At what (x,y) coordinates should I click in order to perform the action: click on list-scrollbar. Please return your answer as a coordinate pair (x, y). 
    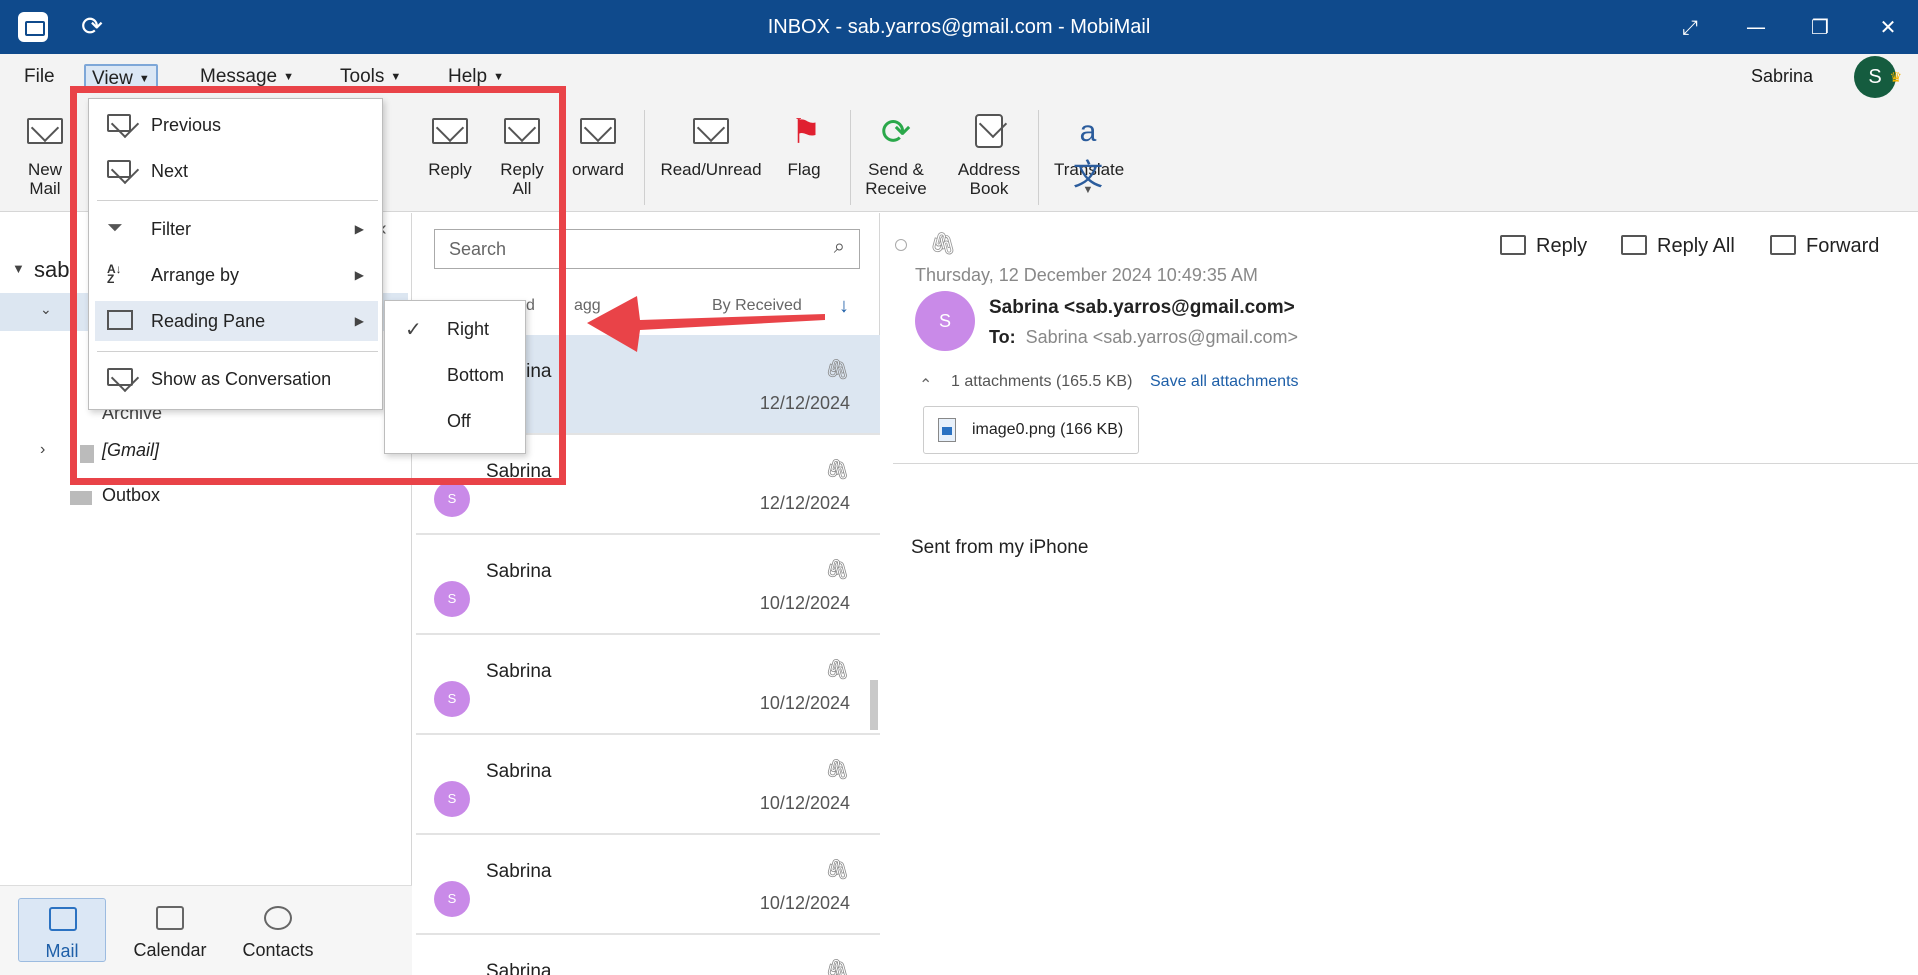
    Looking at the image, I should click on (874, 705).